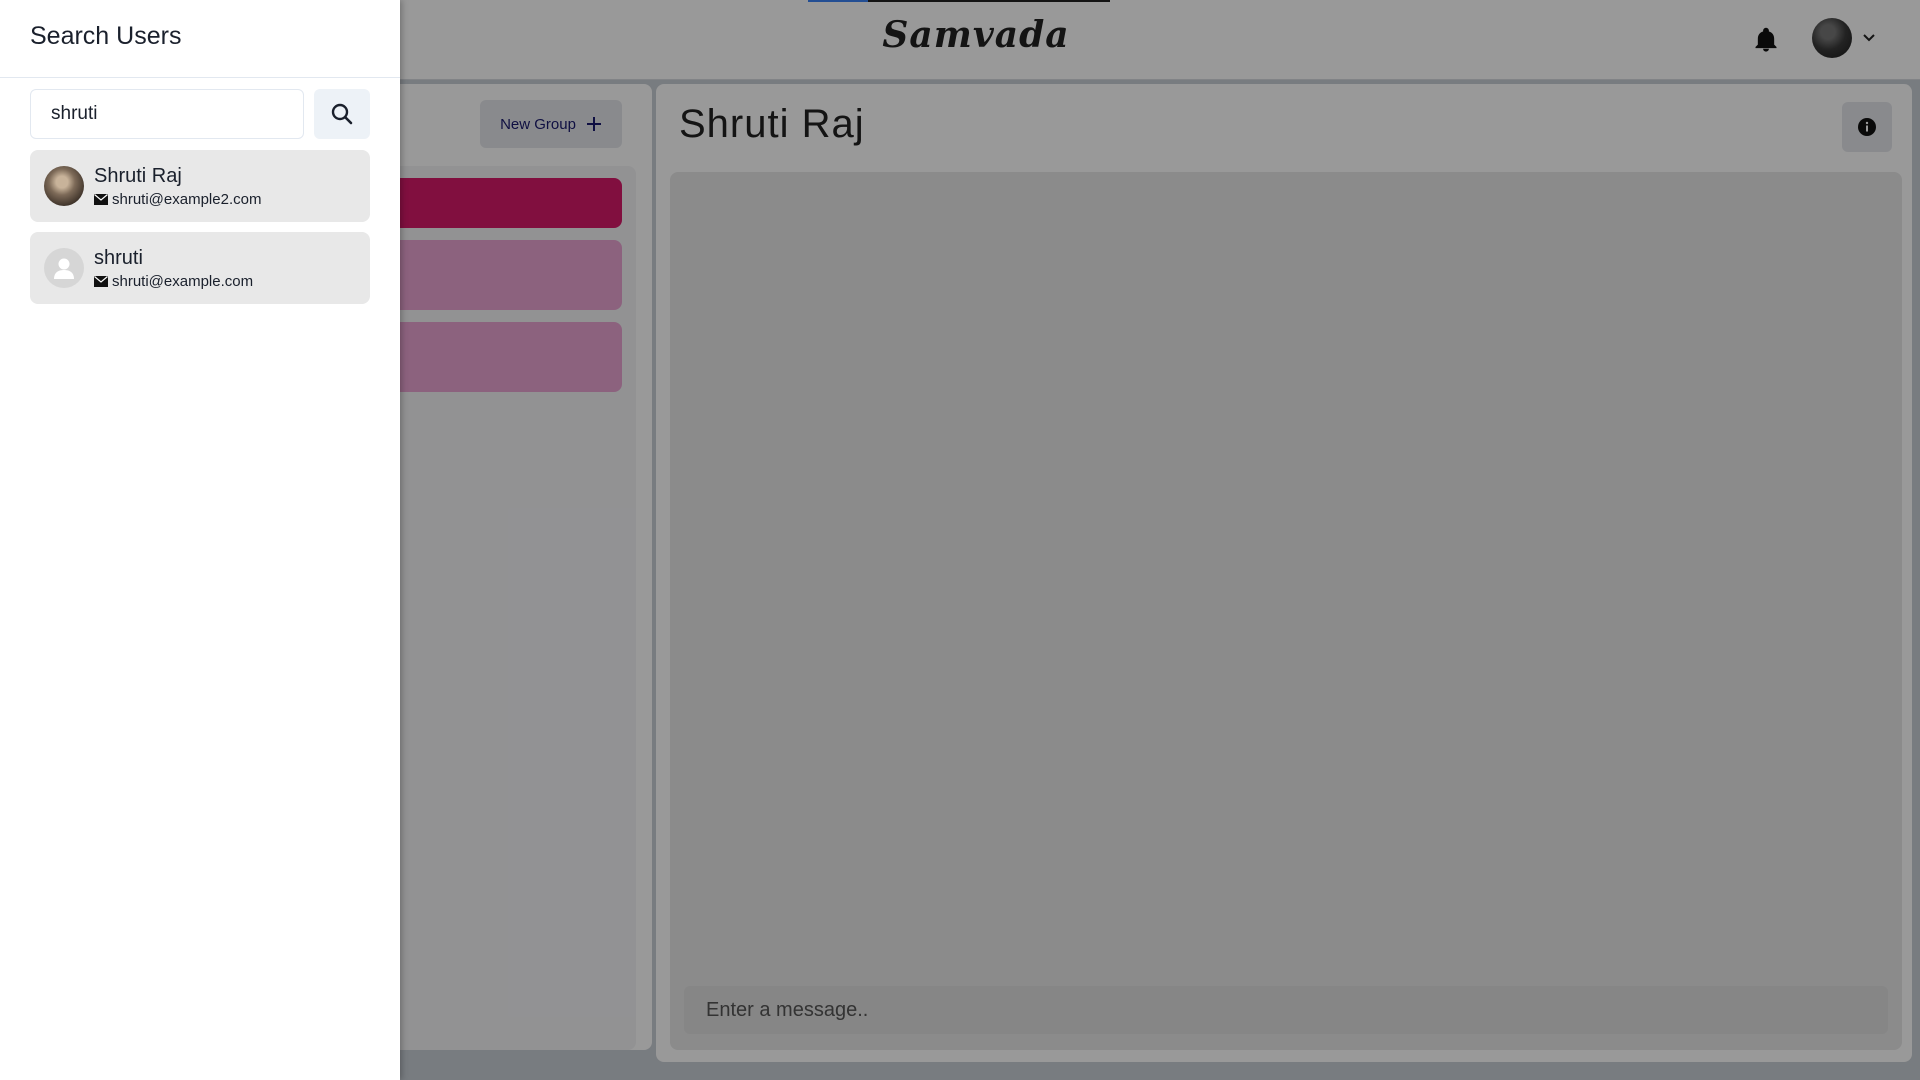  What do you see at coordinates (167, 114) in the screenshot?
I see `search-input` at bounding box center [167, 114].